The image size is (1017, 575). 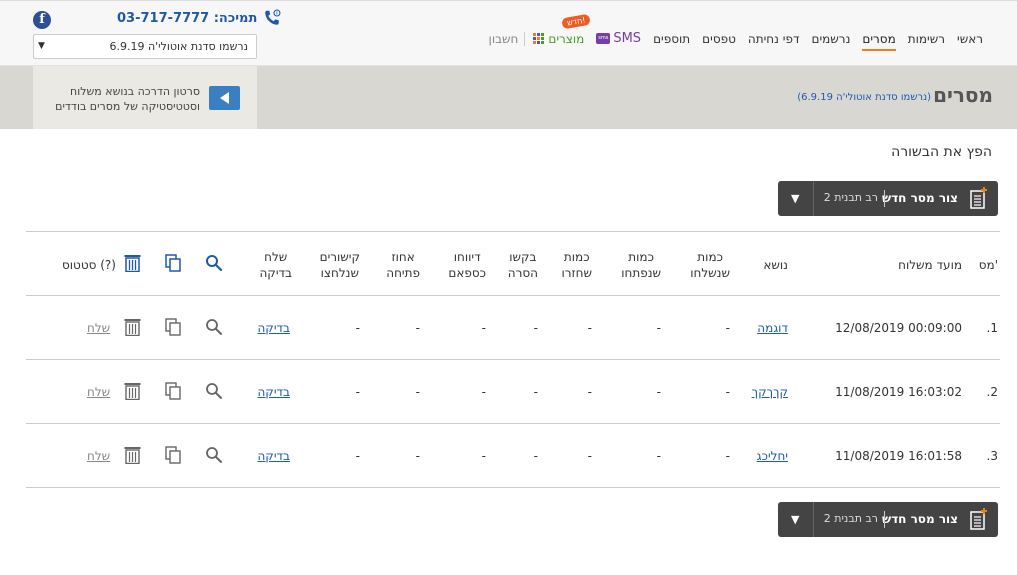 I want to click on nav-products-label: מוצרים, so click(x=566, y=38).